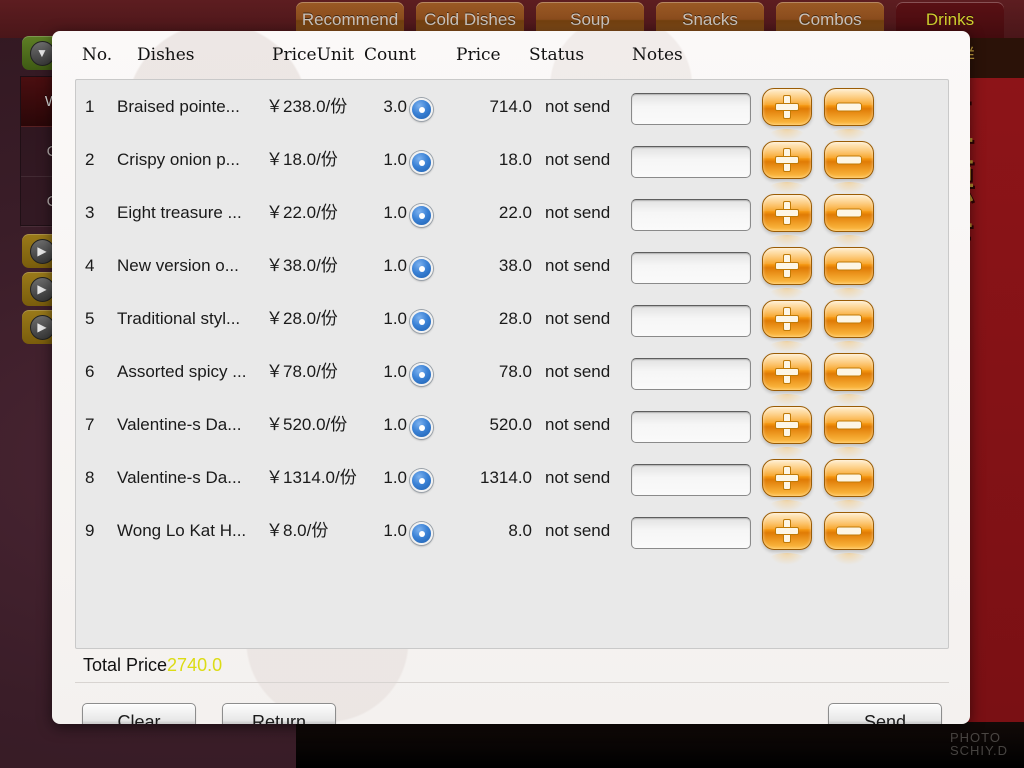 The width and height of the screenshot is (1024, 768). What do you see at coordinates (510, 106) in the screenshot?
I see `line-price: 714.0` at bounding box center [510, 106].